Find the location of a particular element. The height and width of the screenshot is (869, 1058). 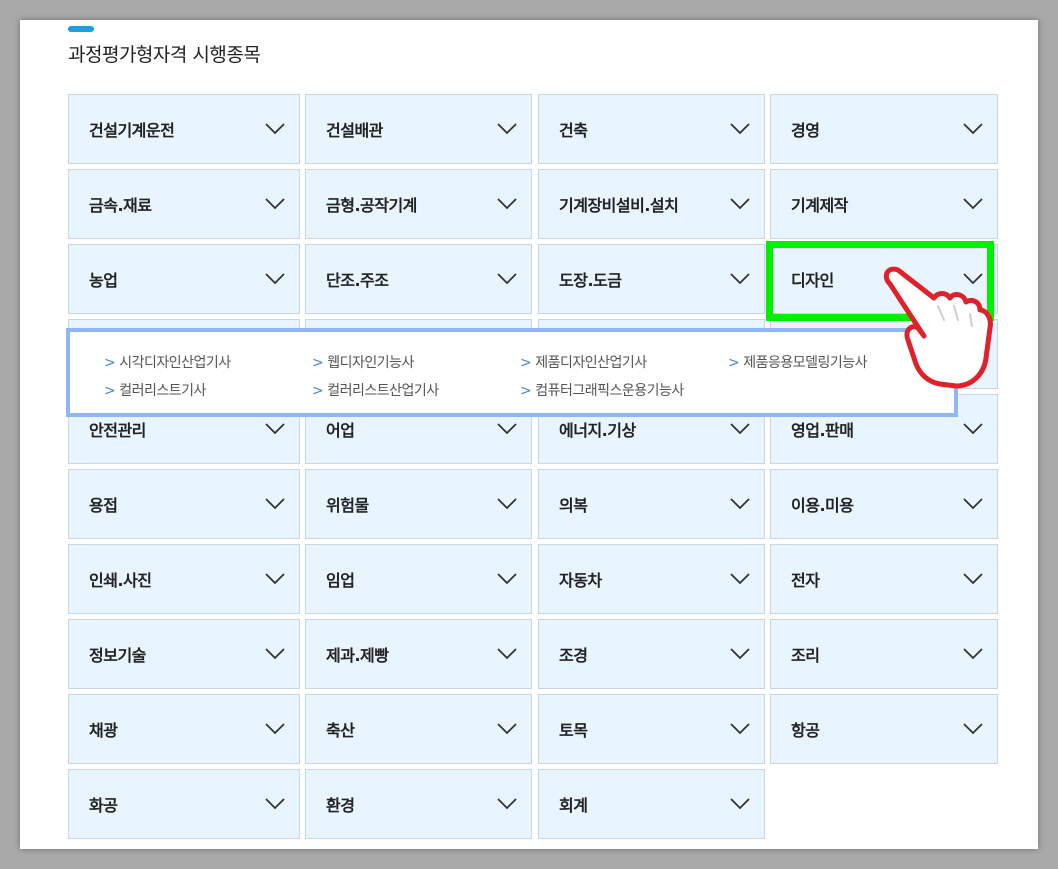

category-item: 단조.주조 is located at coordinates (418, 279).